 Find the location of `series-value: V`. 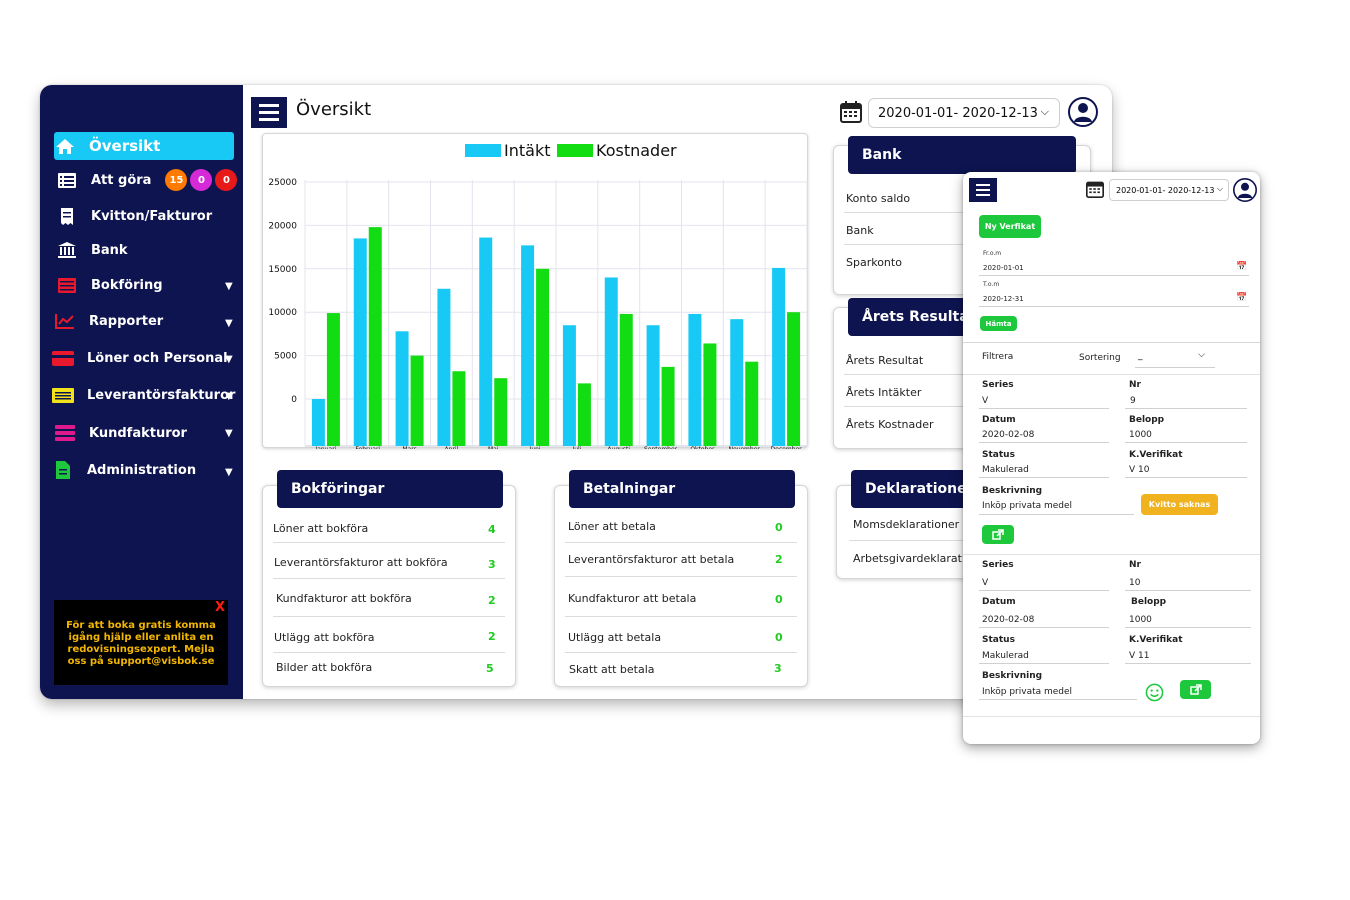

series-value: V is located at coordinates (985, 401).